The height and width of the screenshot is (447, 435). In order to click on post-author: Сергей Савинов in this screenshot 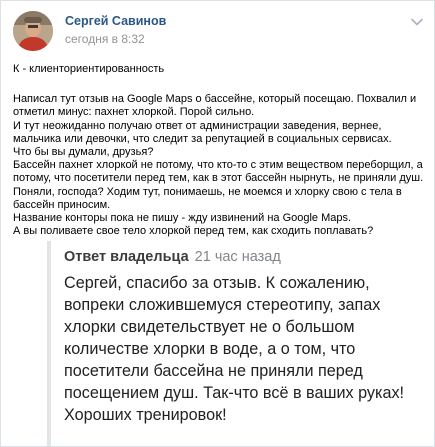, I will do `click(115, 21)`.